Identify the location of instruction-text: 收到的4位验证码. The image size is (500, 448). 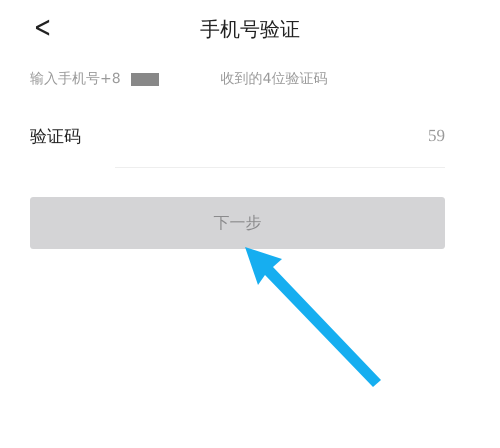
(274, 79).